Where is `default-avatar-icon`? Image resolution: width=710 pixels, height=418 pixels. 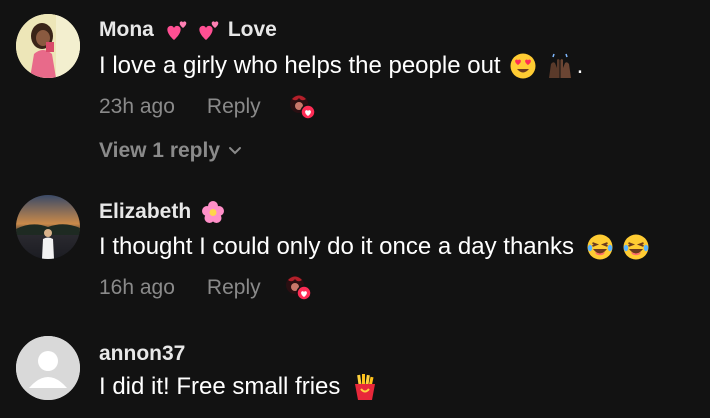
default-avatar-icon is located at coordinates (48, 368).